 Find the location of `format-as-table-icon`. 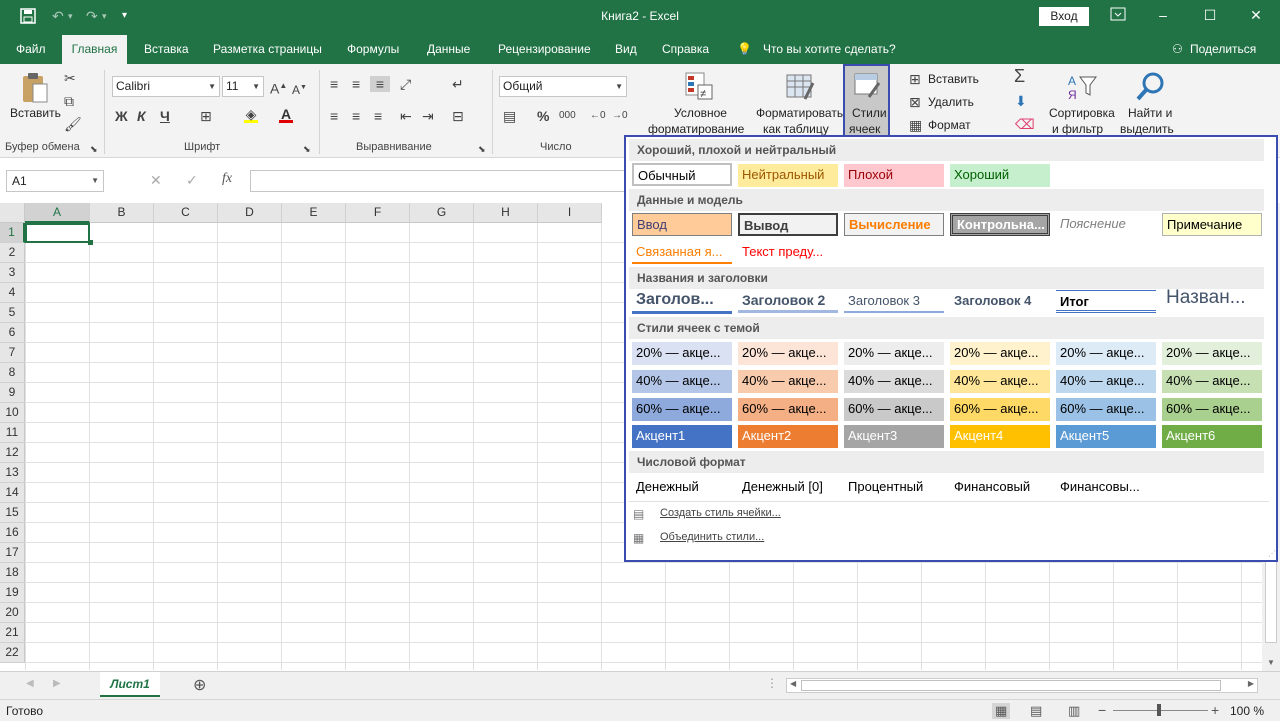

format-as-table-icon is located at coordinates (801, 87).